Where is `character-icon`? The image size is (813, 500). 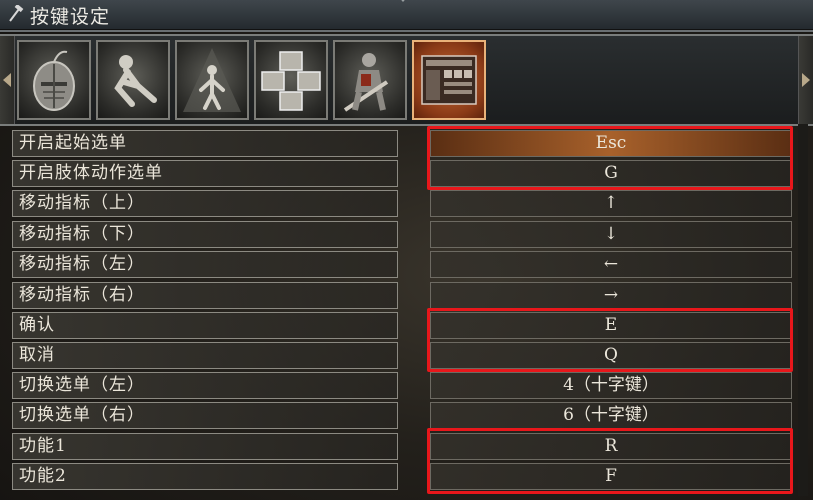 character-icon is located at coordinates (212, 80).